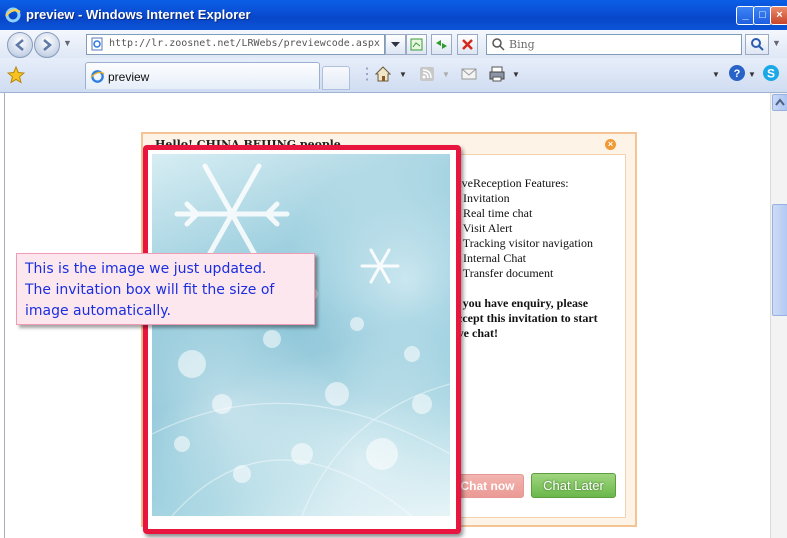 The height and width of the screenshot is (538, 787). Describe the element at coordinates (487, 486) in the screenshot. I see `chat-now-button: Chat now` at that location.